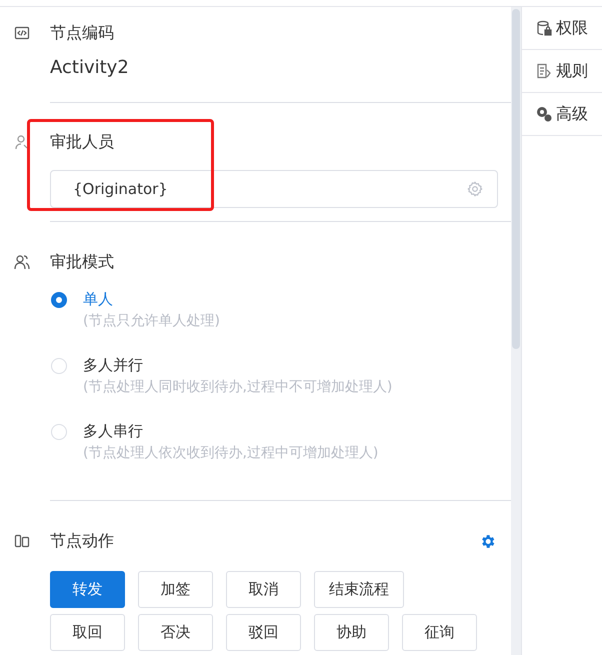 This screenshot has width=602, height=655. What do you see at coordinates (22, 33) in the screenshot?
I see `code-icon` at bounding box center [22, 33].